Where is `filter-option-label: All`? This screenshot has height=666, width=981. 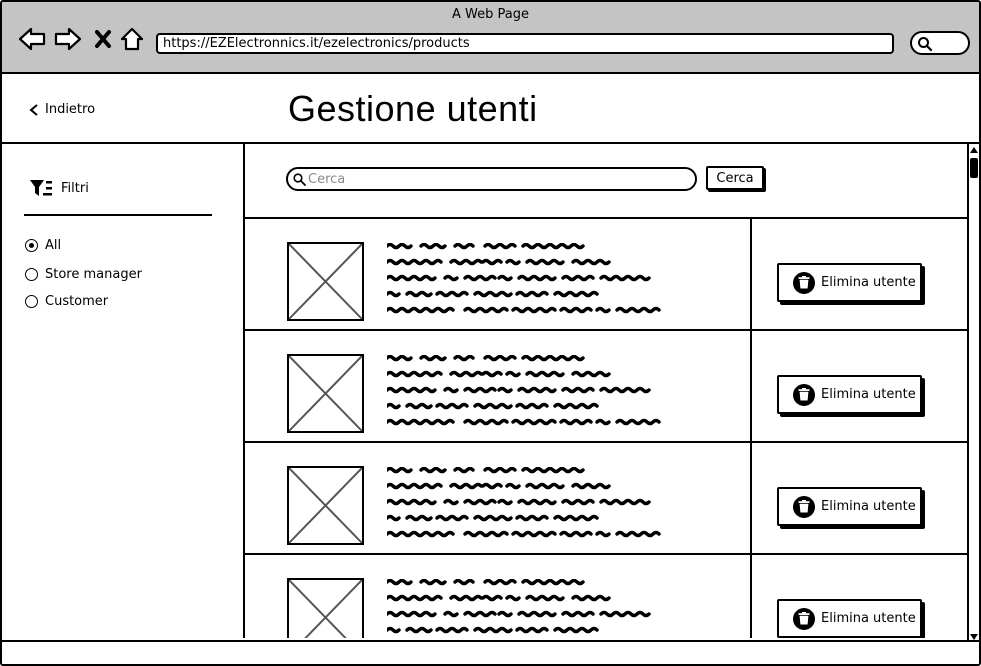
filter-option-label: All is located at coordinates (53, 245).